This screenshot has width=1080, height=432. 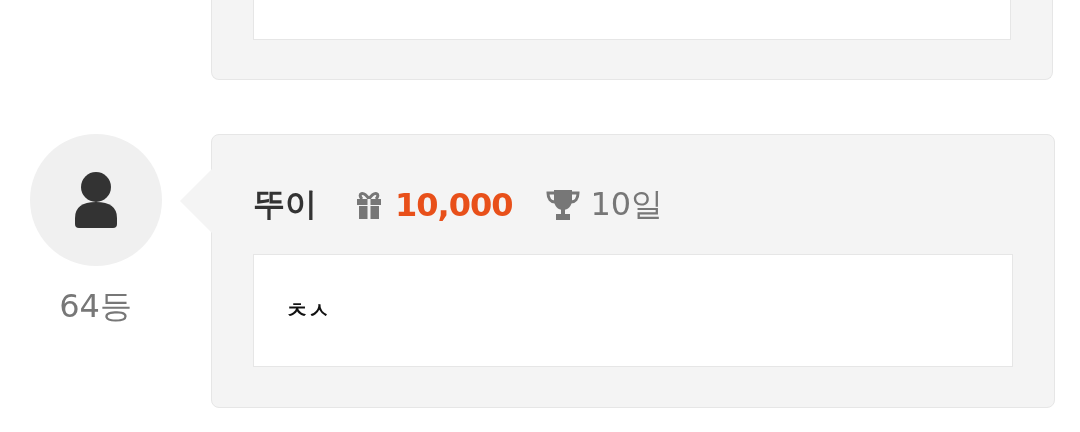 What do you see at coordinates (454, 204) in the screenshot?
I see `gift-amount: 10,000` at bounding box center [454, 204].